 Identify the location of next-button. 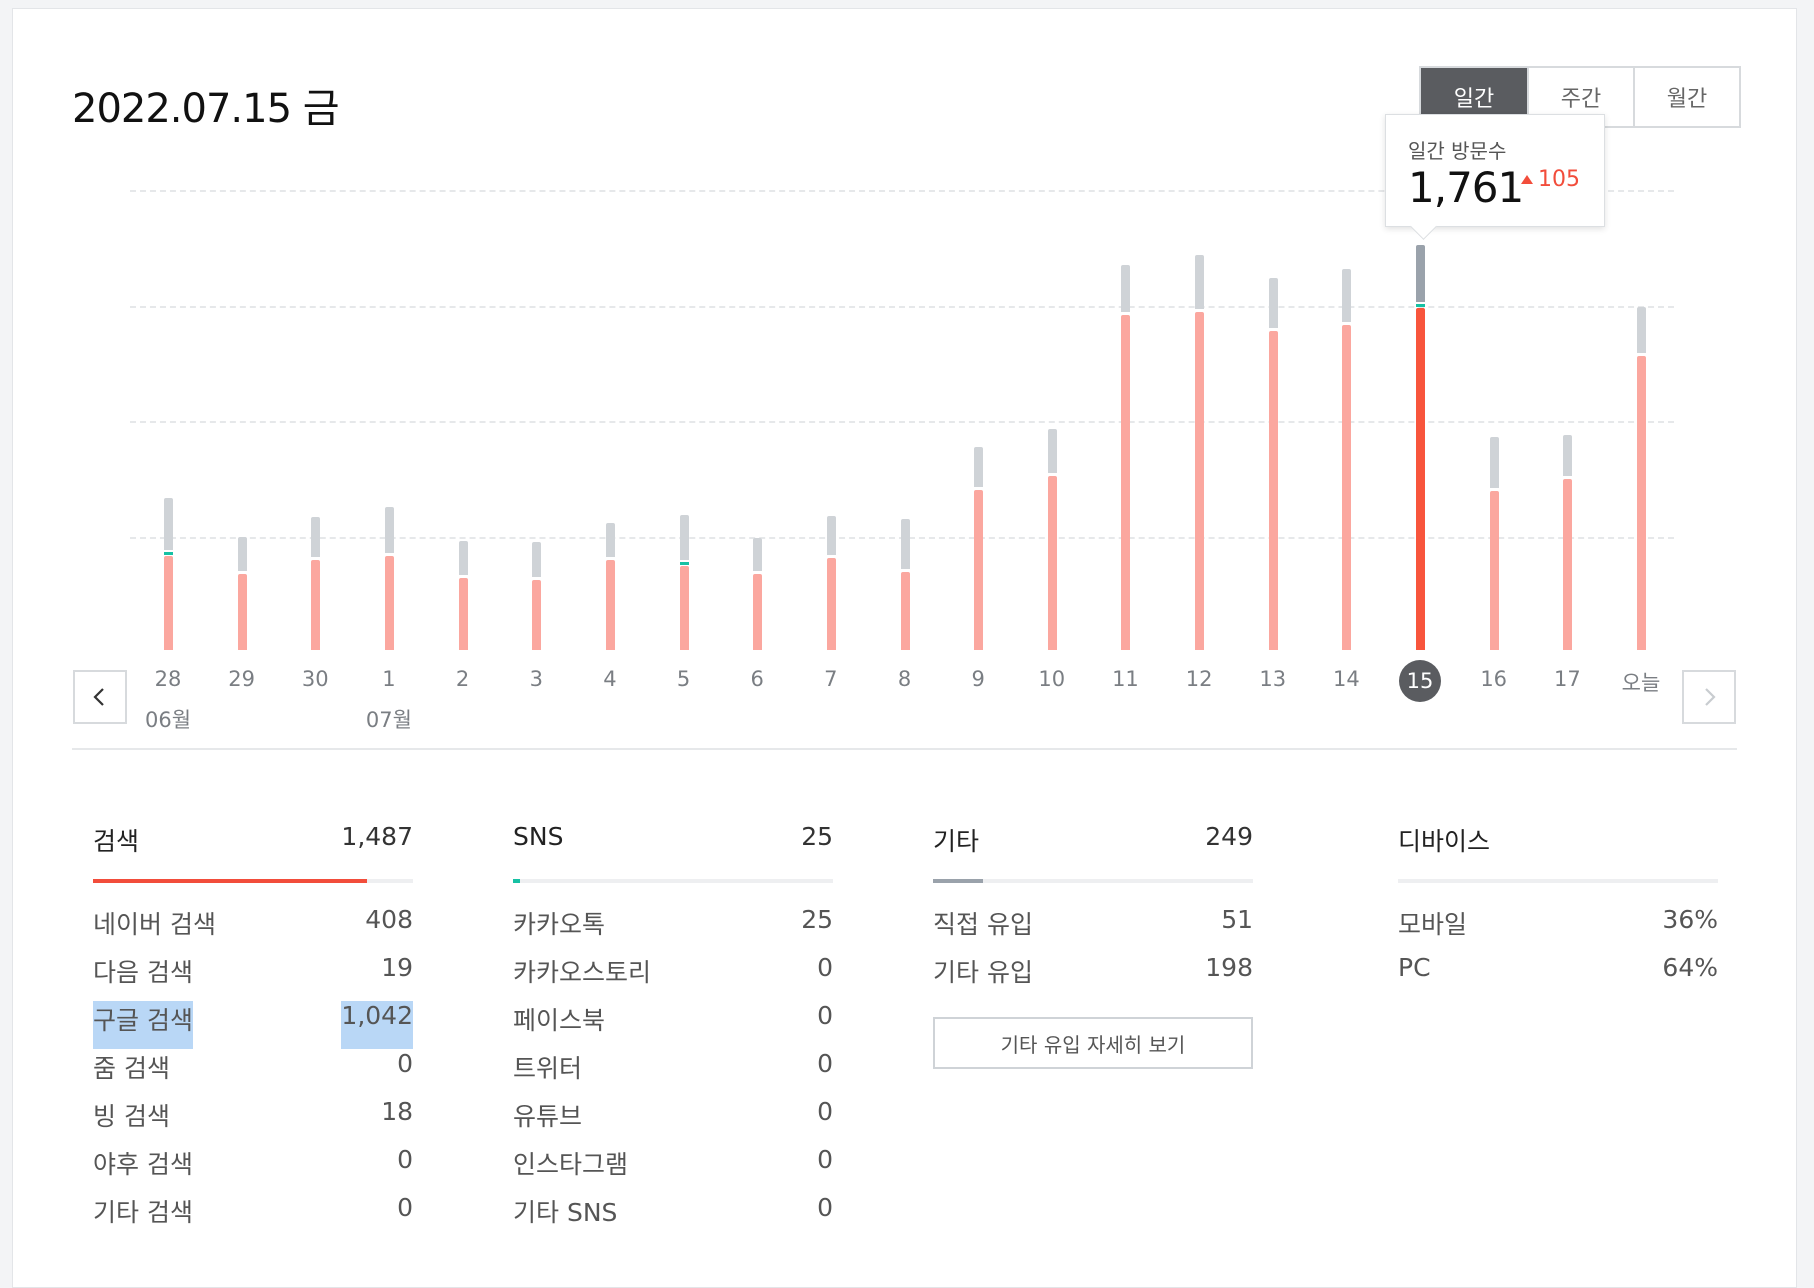
(1709, 697).